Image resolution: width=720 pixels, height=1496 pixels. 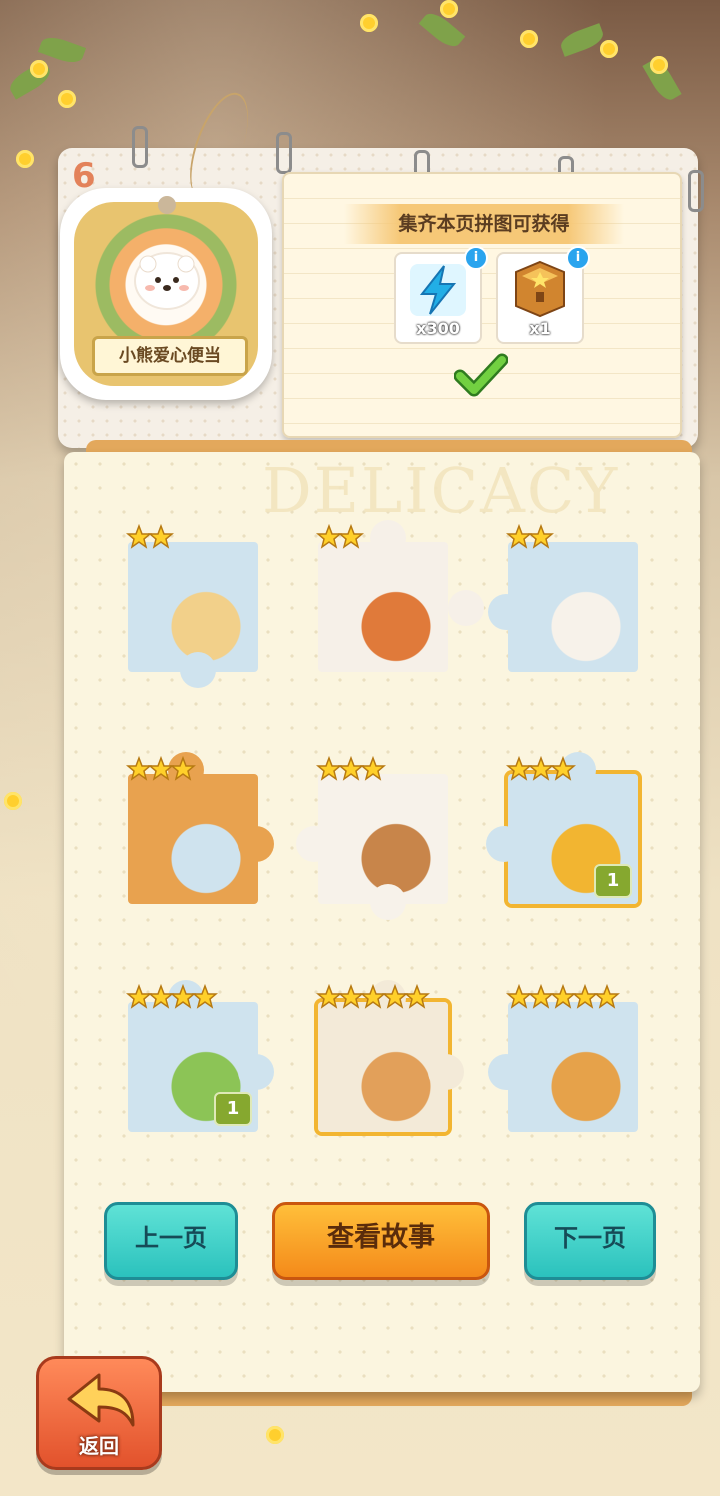 What do you see at coordinates (381, 1241) in the screenshot?
I see `view-story-button: 查看故事` at bounding box center [381, 1241].